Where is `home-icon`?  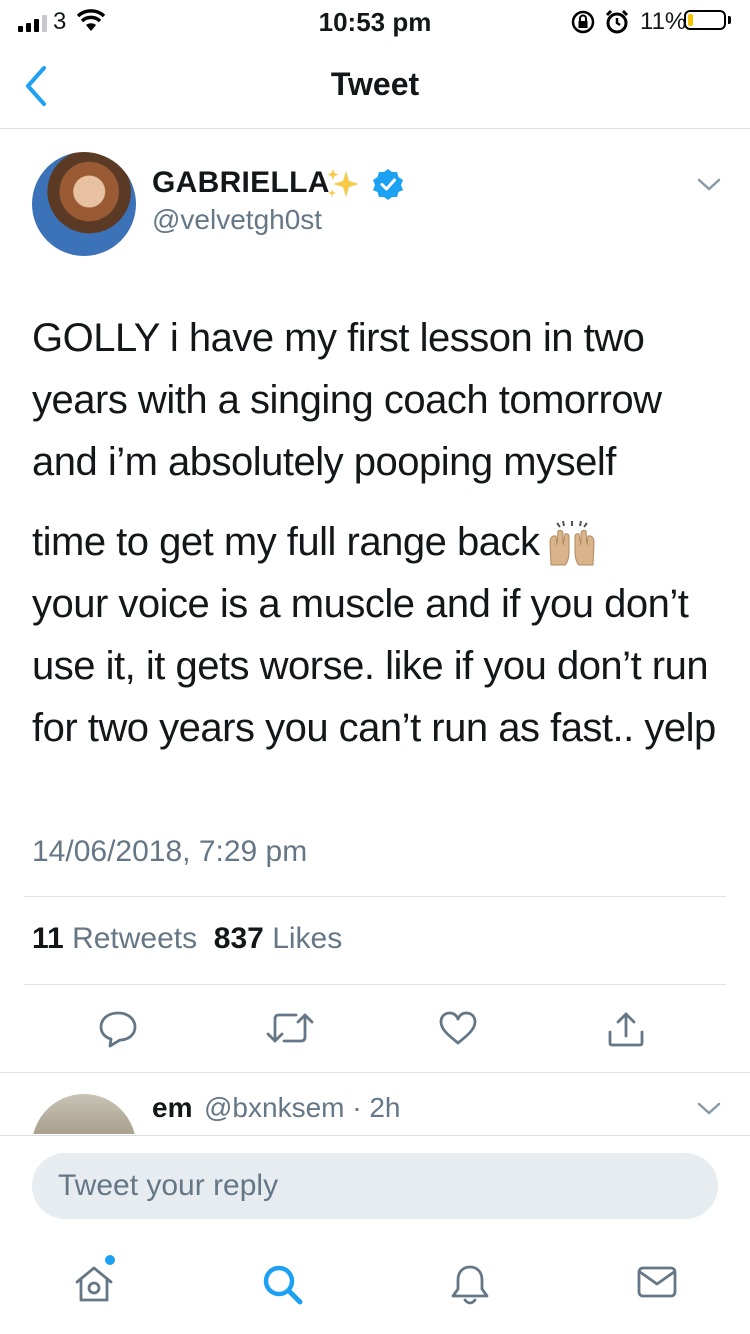 home-icon is located at coordinates (94, 1284).